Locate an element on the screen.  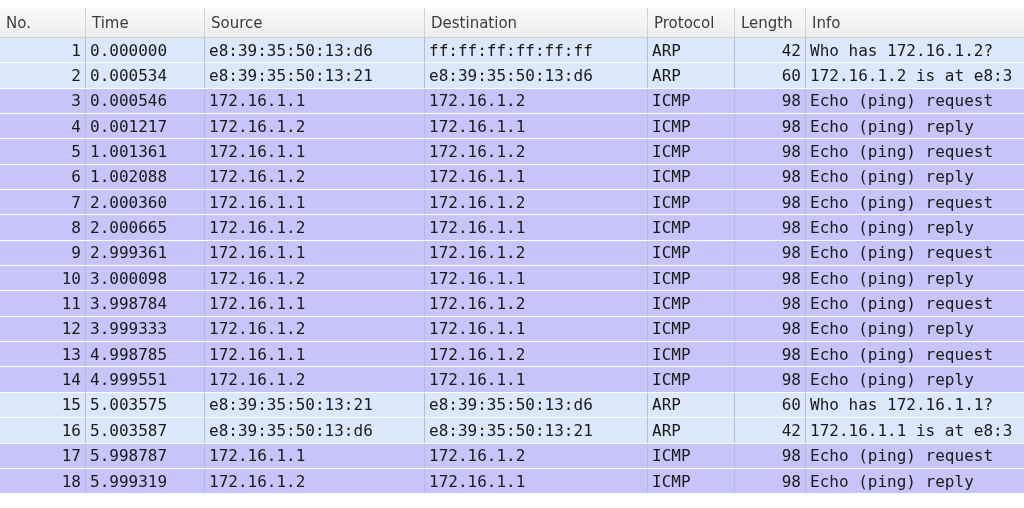
table-cell: 3.998784 is located at coordinates (129, 304).